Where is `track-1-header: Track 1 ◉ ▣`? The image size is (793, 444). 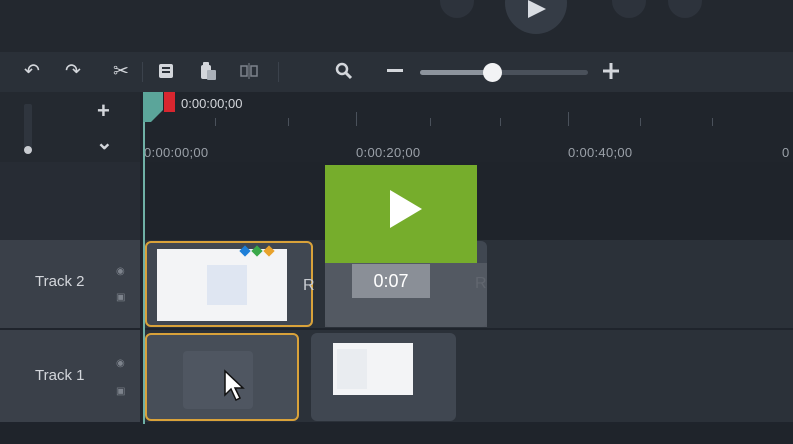
track-1-header: Track 1 ◉ ▣ is located at coordinates (70, 376).